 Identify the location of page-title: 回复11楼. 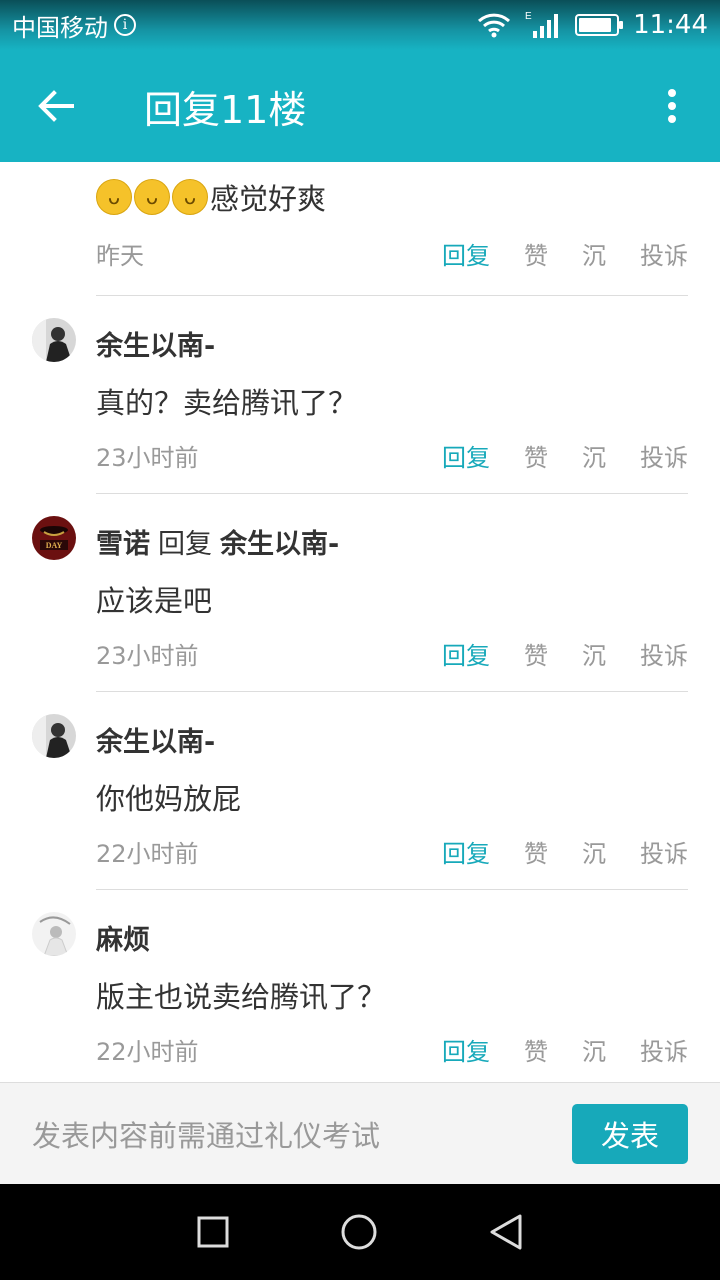
(225, 109).